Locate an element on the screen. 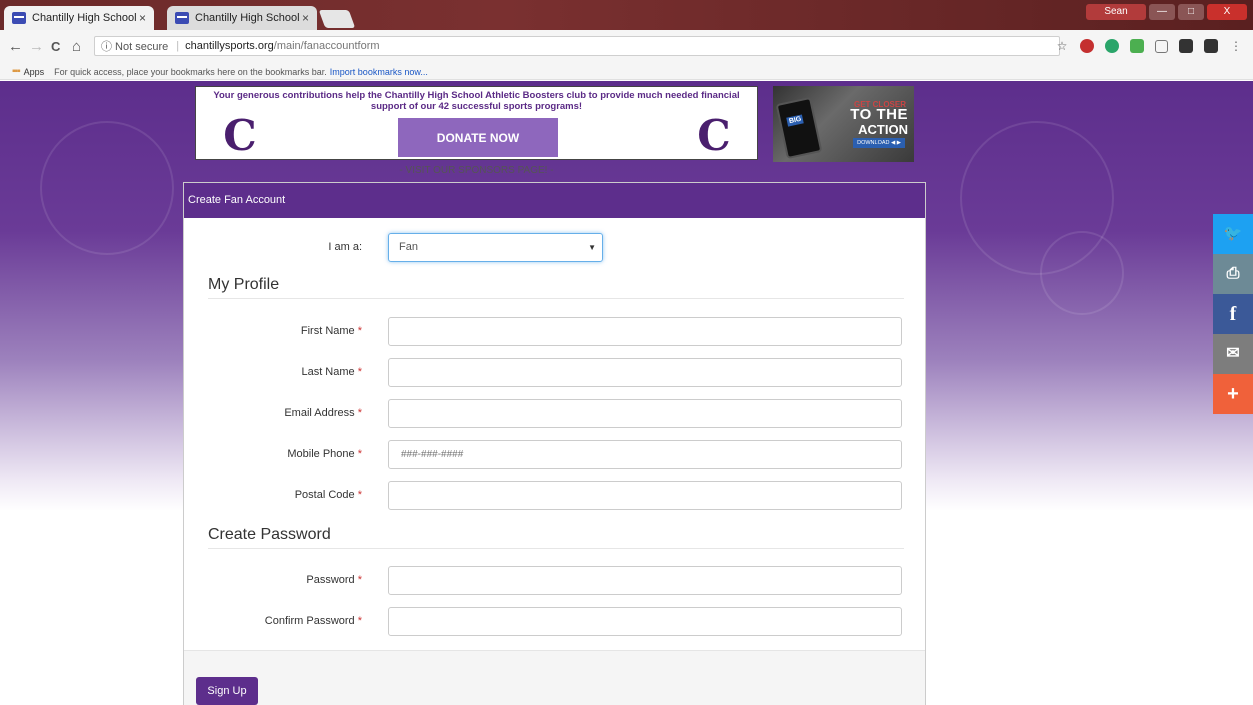 This screenshot has height=705, width=1253. postal-code-row: Postal Code * is located at coordinates (555, 495).